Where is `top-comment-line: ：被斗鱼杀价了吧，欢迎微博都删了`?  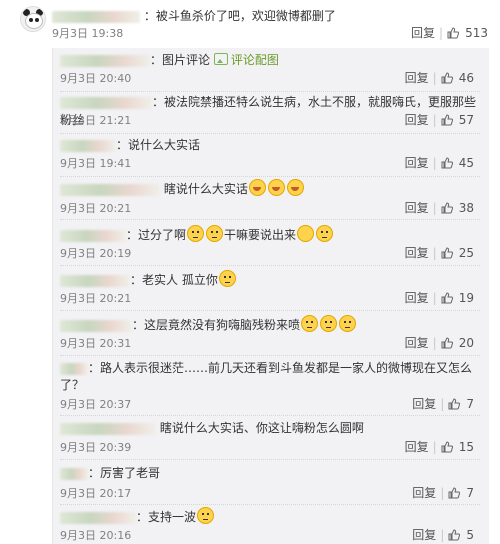
top-comment-line: ：被斗鱼杀价了吧，欢迎微博都删了 is located at coordinates (194, 15).